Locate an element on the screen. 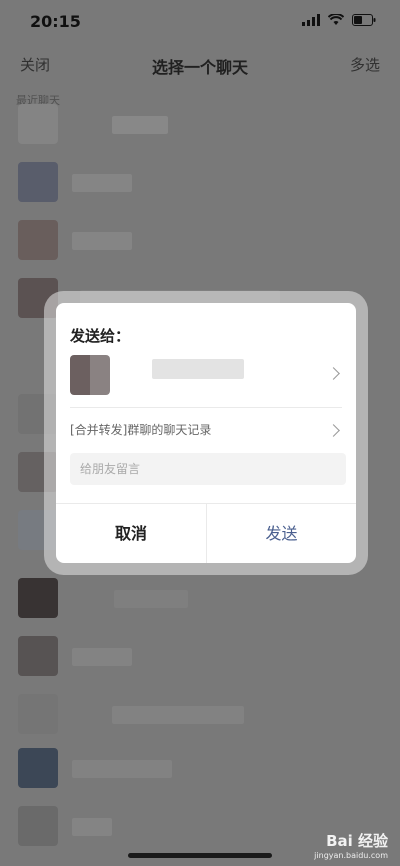 This screenshot has width=400, height=866. message-input is located at coordinates (208, 469).